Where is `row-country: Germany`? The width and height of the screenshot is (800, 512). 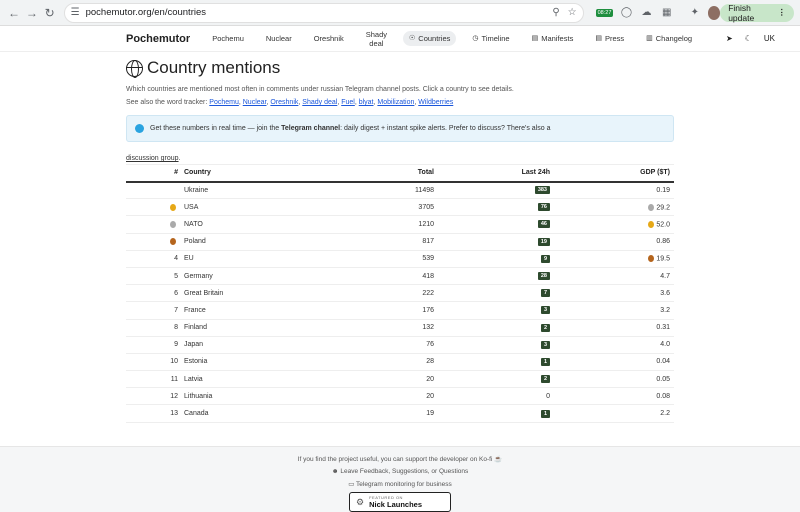
row-country: Germany is located at coordinates (239, 276).